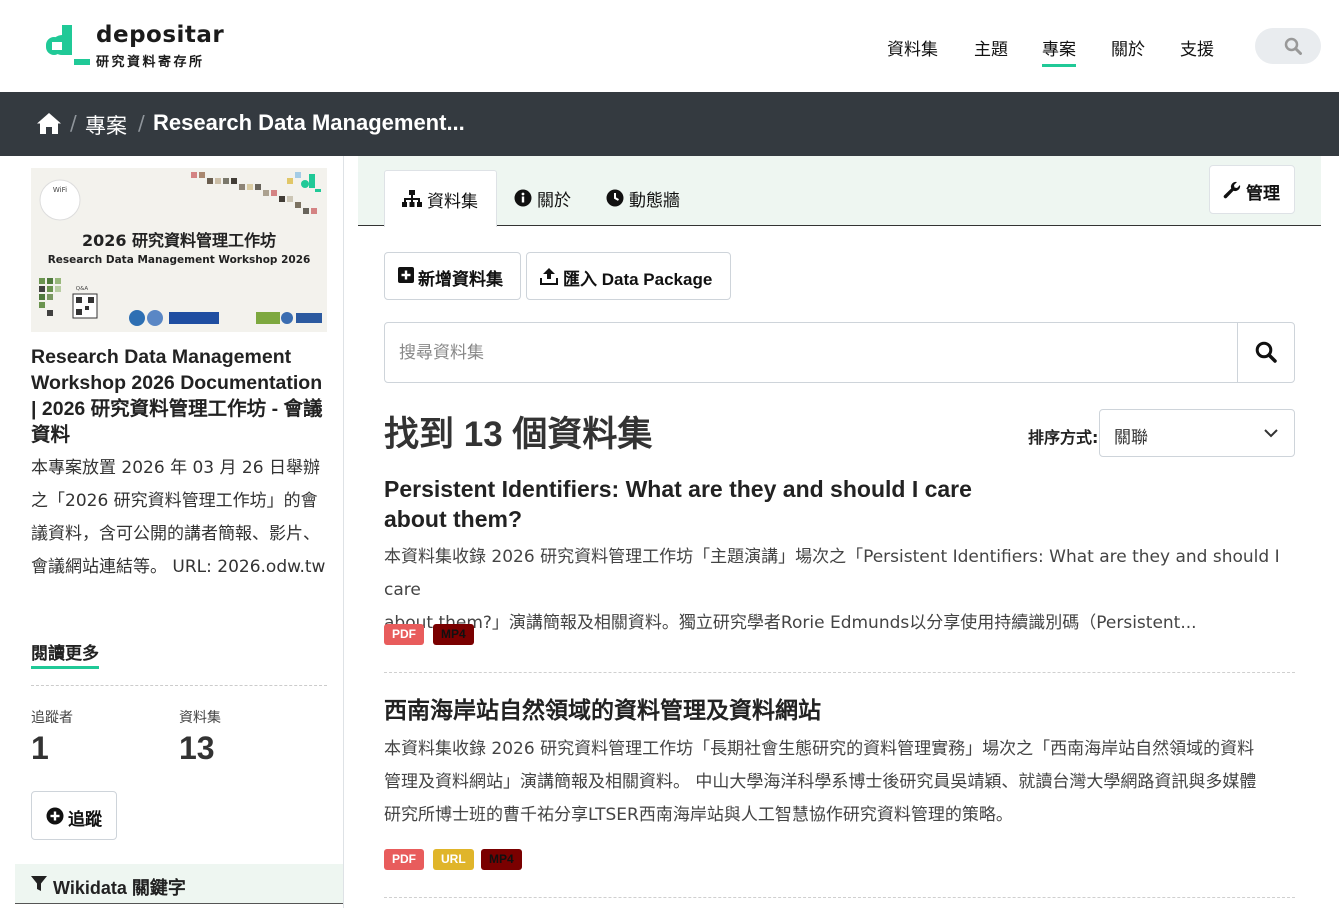 This screenshot has height=908, width=1339. What do you see at coordinates (523, 198) in the screenshot?
I see `info-circle-icon` at bounding box center [523, 198].